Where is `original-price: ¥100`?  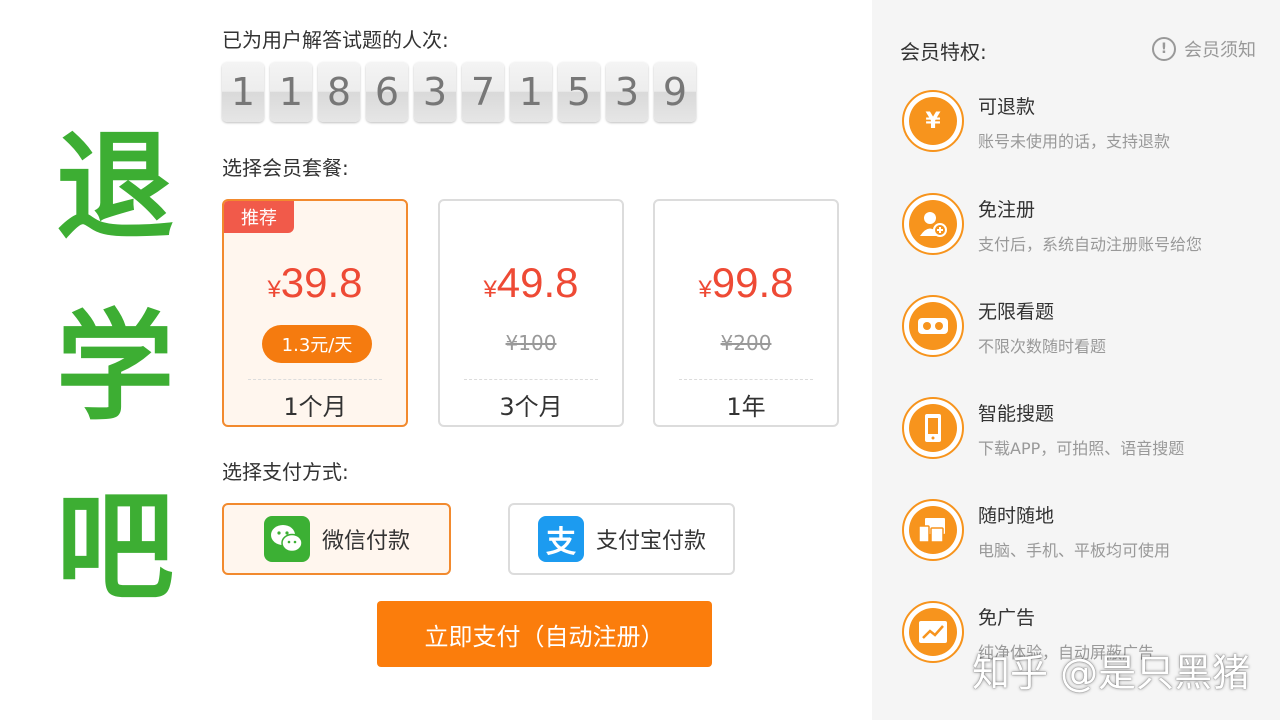 original-price: ¥100 is located at coordinates (531, 343).